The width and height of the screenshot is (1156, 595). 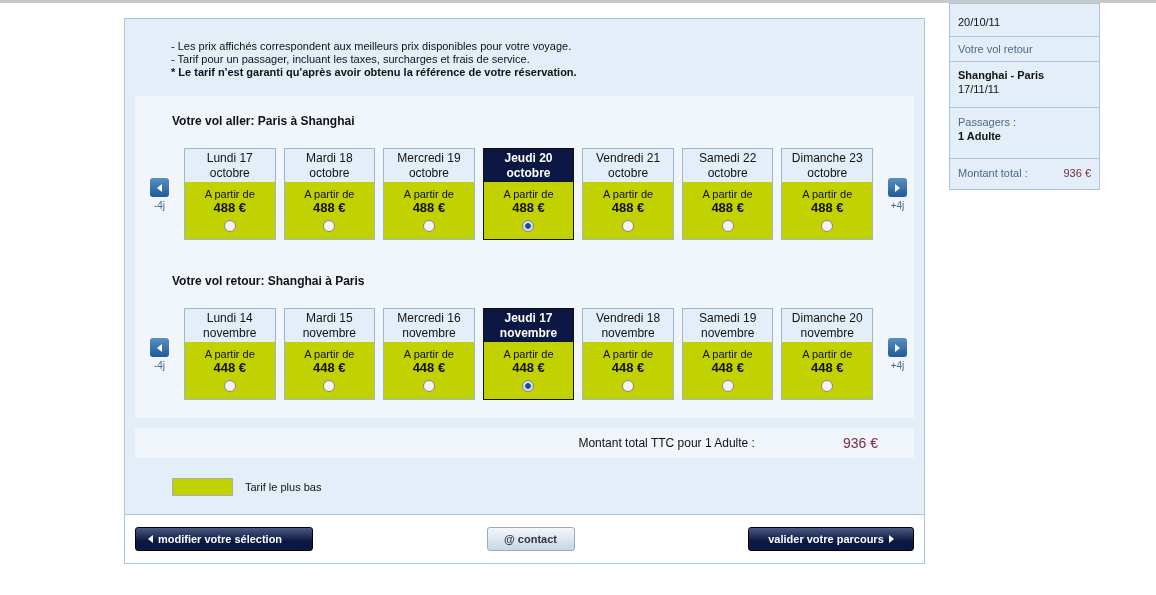 I want to click on validate-button: valider votre parcours, so click(x=831, y=539).